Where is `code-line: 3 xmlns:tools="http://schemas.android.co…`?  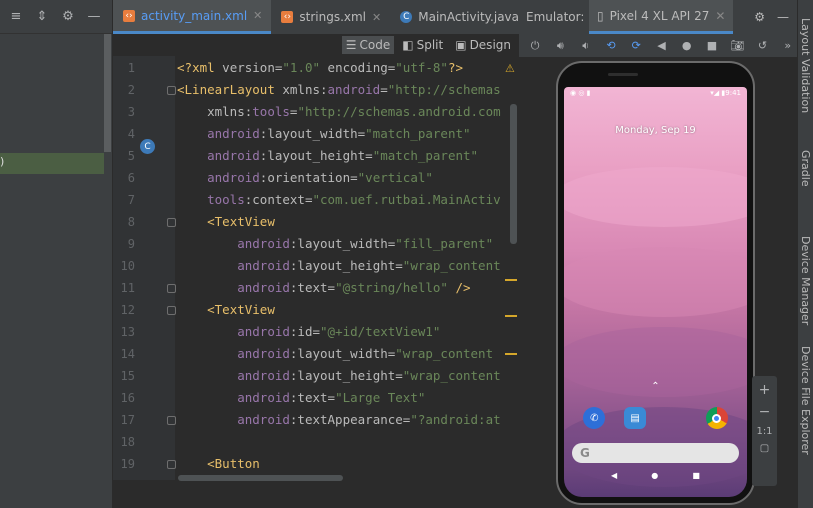
code-line: 3 xmlns:tools="http://schemas.android.co… is located at coordinates (316, 113).